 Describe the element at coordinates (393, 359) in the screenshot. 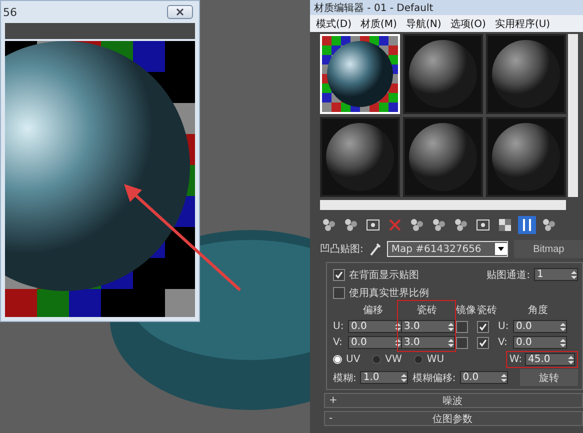

I see `radio-label: VW` at that location.